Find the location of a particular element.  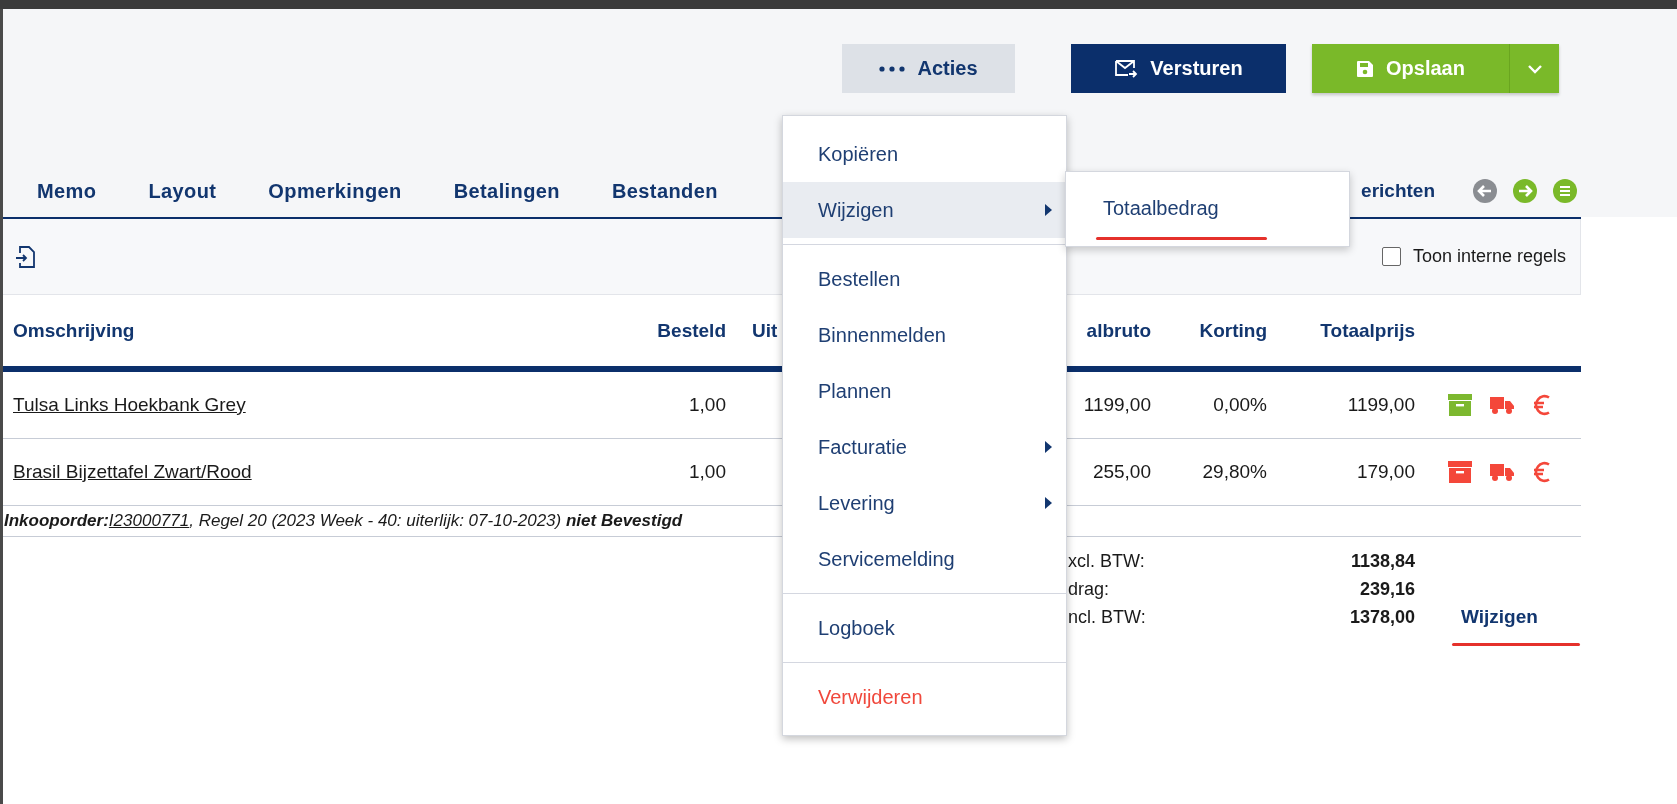

total-label: drag: is located at coordinates (1089, 589).